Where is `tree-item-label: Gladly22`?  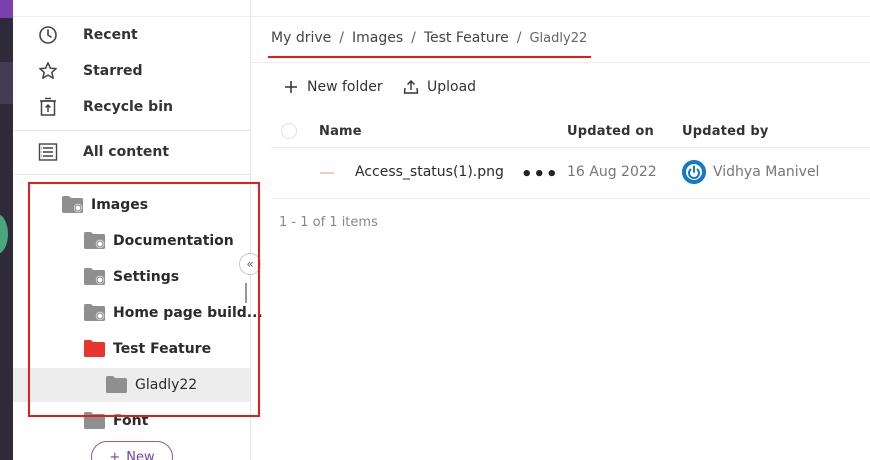
tree-item-label: Gladly22 is located at coordinates (166, 385).